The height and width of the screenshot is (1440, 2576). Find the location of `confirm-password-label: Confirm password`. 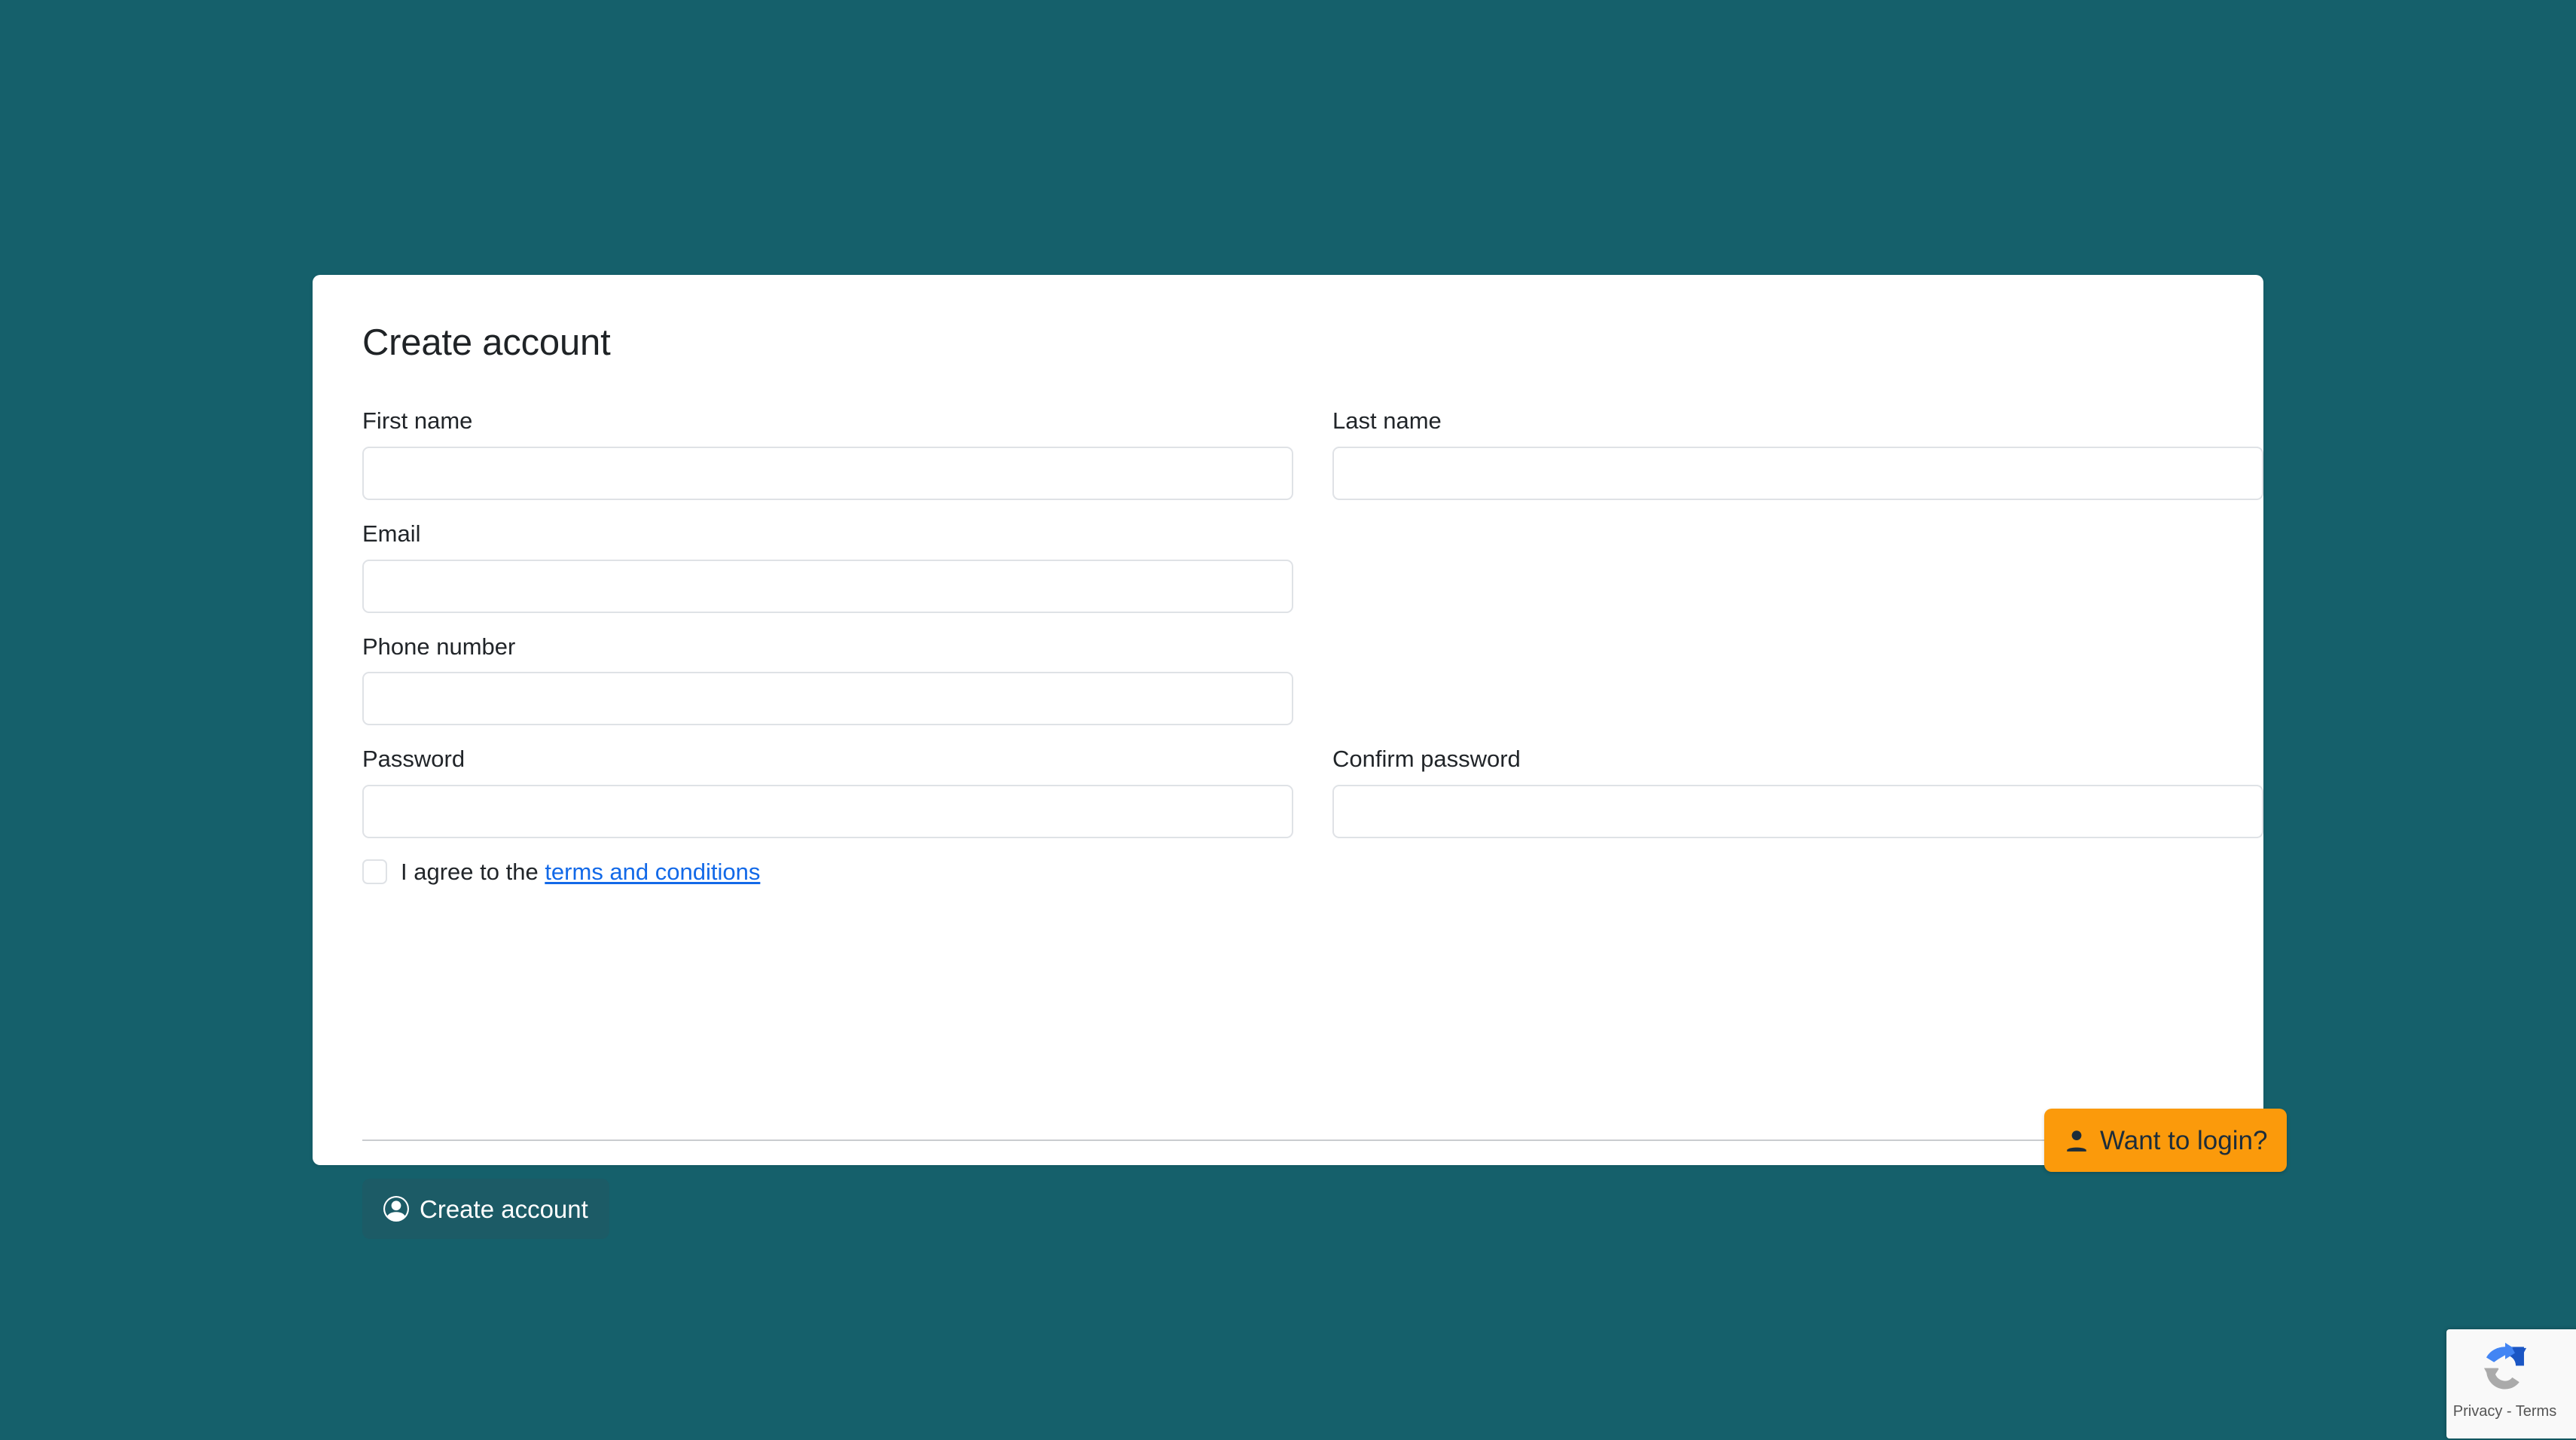

confirm-password-label: Confirm password is located at coordinates (1427, 759).